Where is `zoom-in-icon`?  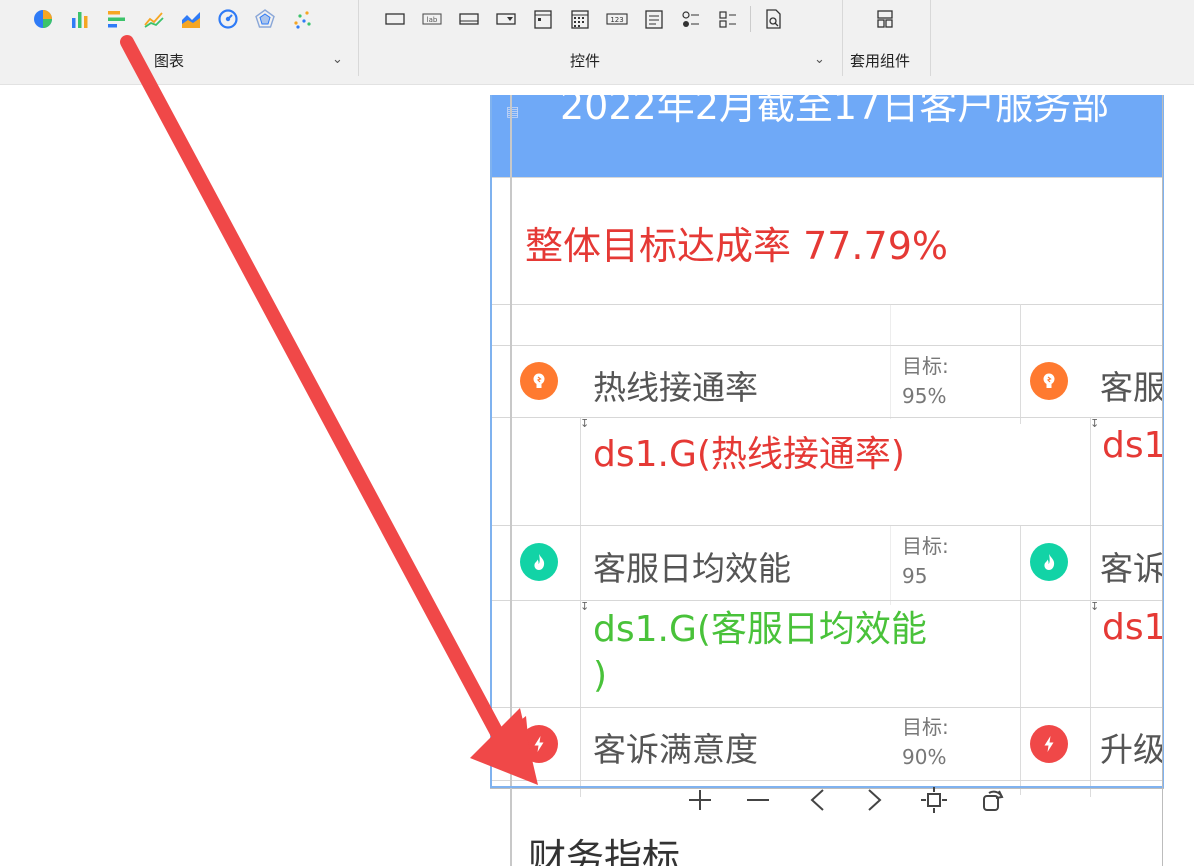
zoom-in-icon is located at coordinates (700, 800).